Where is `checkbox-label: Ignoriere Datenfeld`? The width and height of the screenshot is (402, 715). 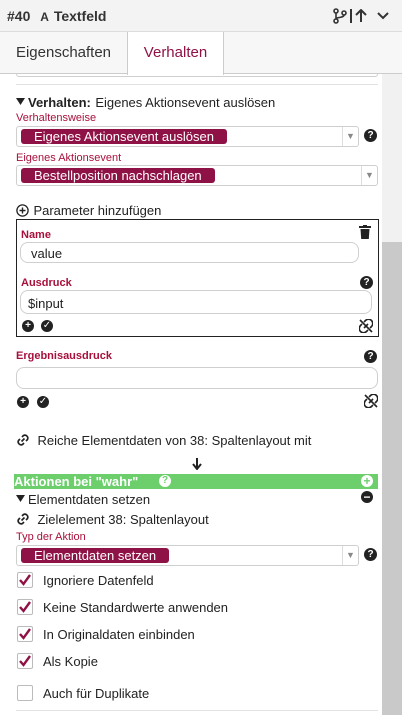
checkbox-label: Ignoriere Datenfeld is located at coordinates (98, 580).